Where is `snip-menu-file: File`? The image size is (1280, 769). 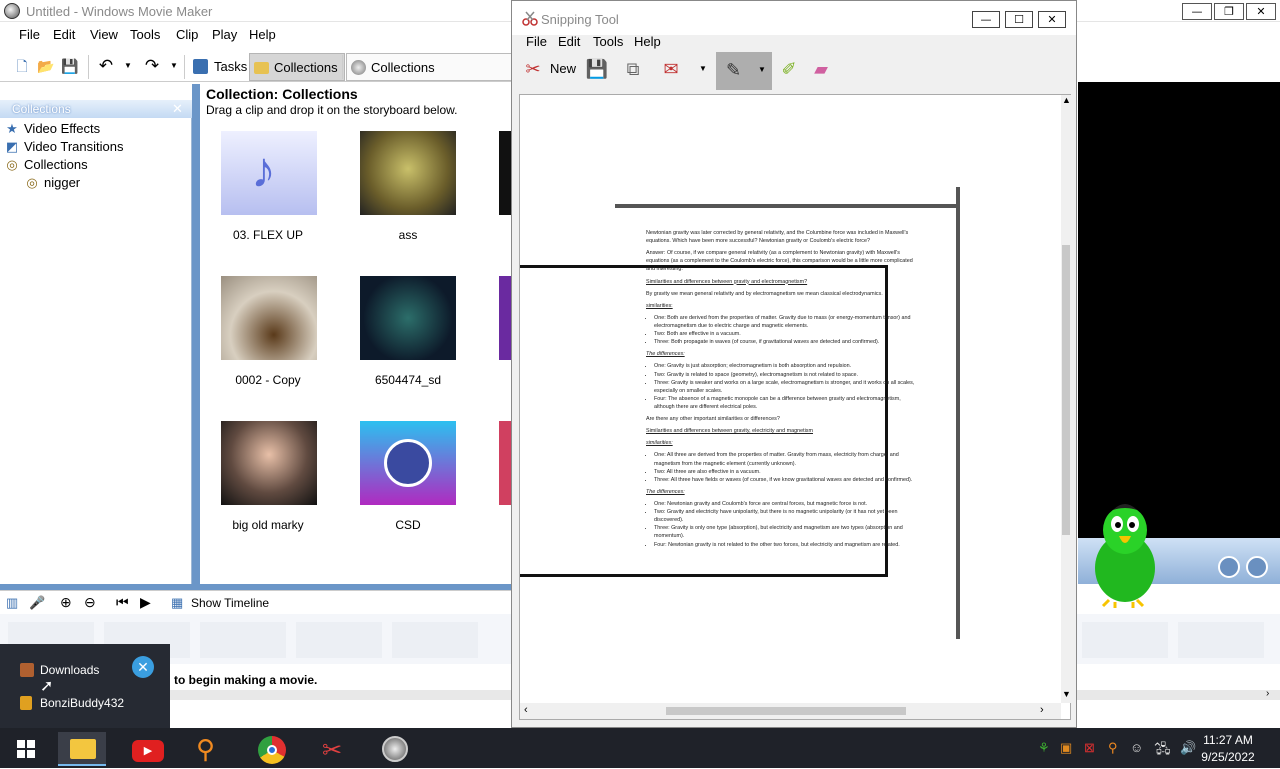 snip-menu-file: File is located at coordinates (536, 41).